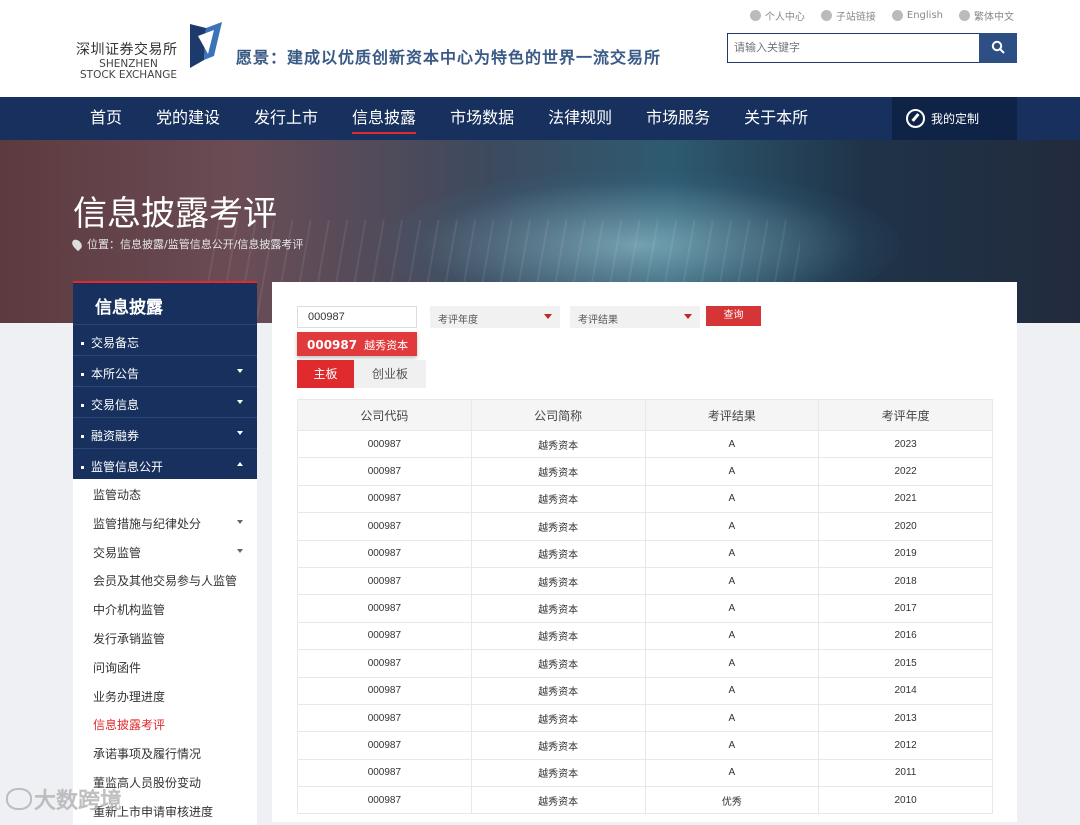  What do you see at coordinates (732, 800) in the screenshot?
I see `cell-result: 优秀` at bounding box center [732, 800].